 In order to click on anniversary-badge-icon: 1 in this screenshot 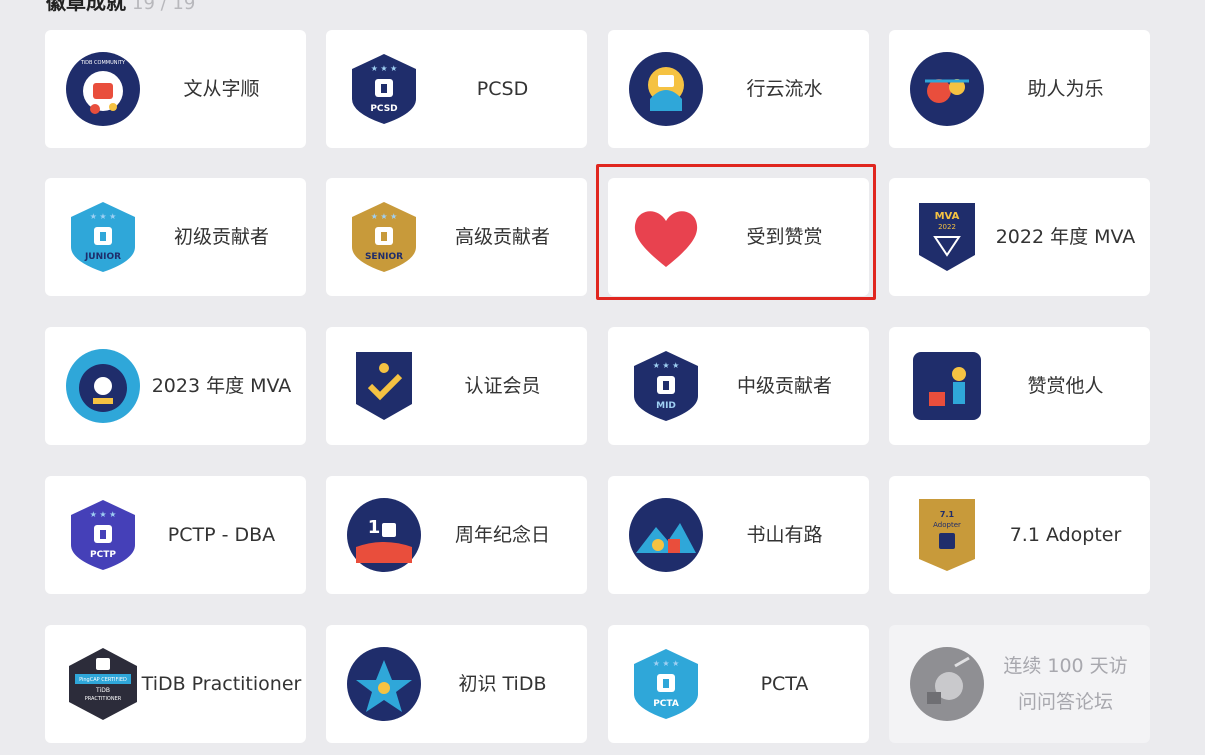, I will do `click(384, 535)`.